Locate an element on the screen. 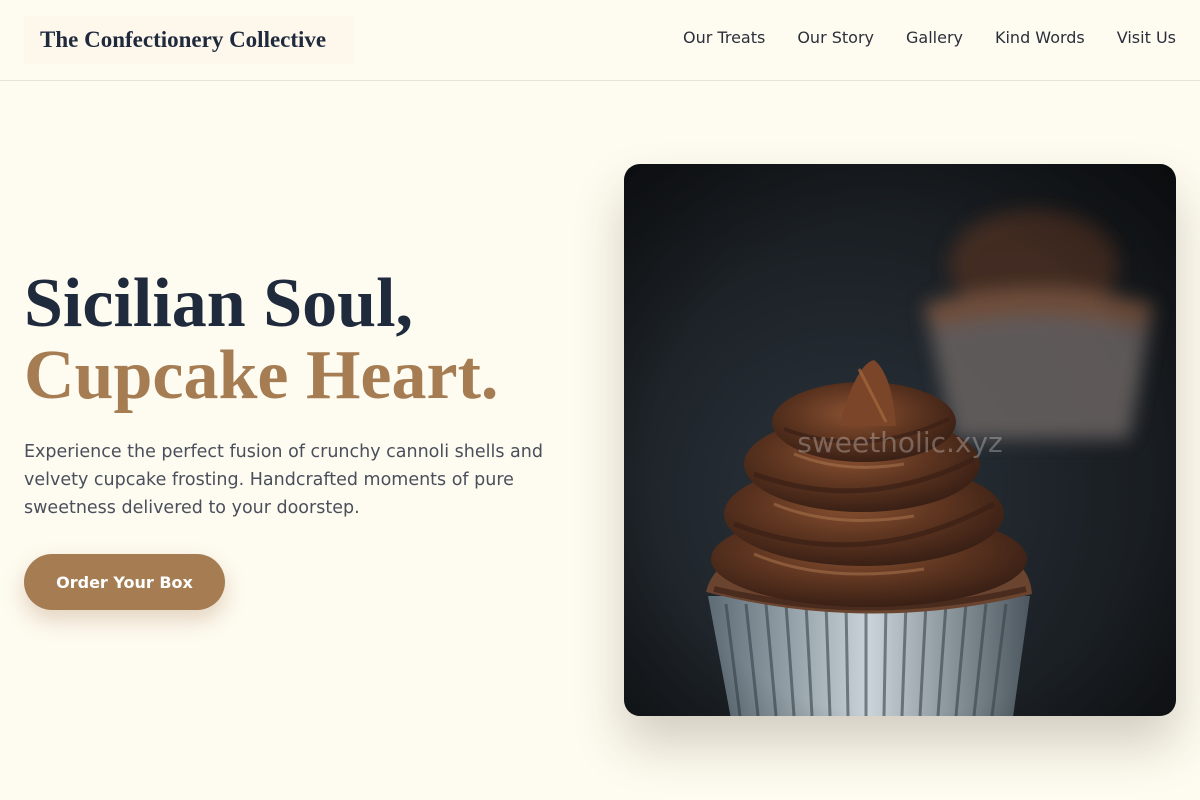 This screenshot has height=800, width=1200. nav-link-kind-words: Kind Words is located at coordinates (1040, 38).